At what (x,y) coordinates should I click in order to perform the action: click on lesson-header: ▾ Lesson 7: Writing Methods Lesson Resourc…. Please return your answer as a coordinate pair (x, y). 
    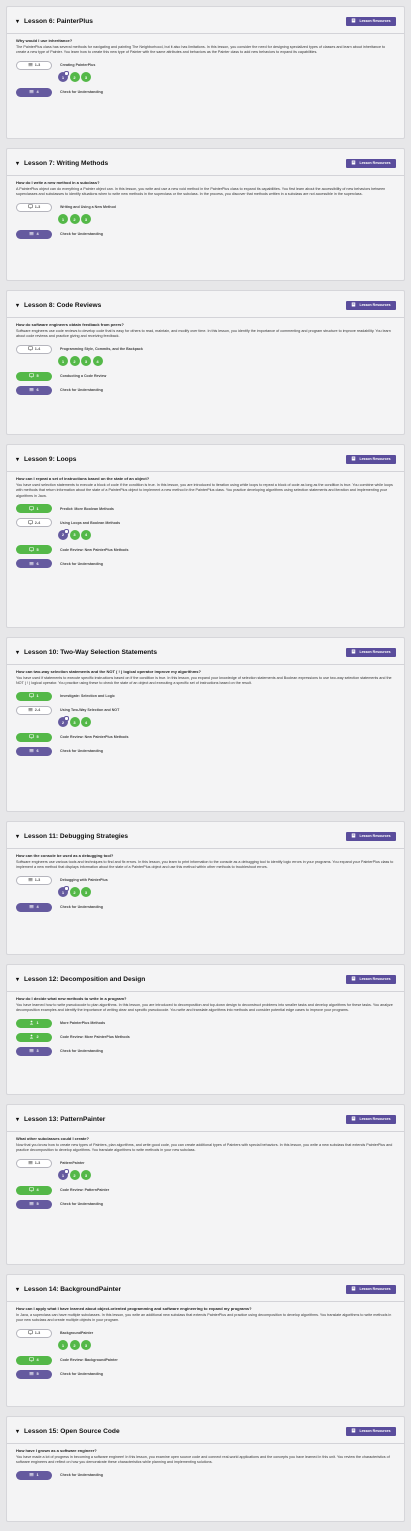
    Looking at the image, I should click on (206, 163).